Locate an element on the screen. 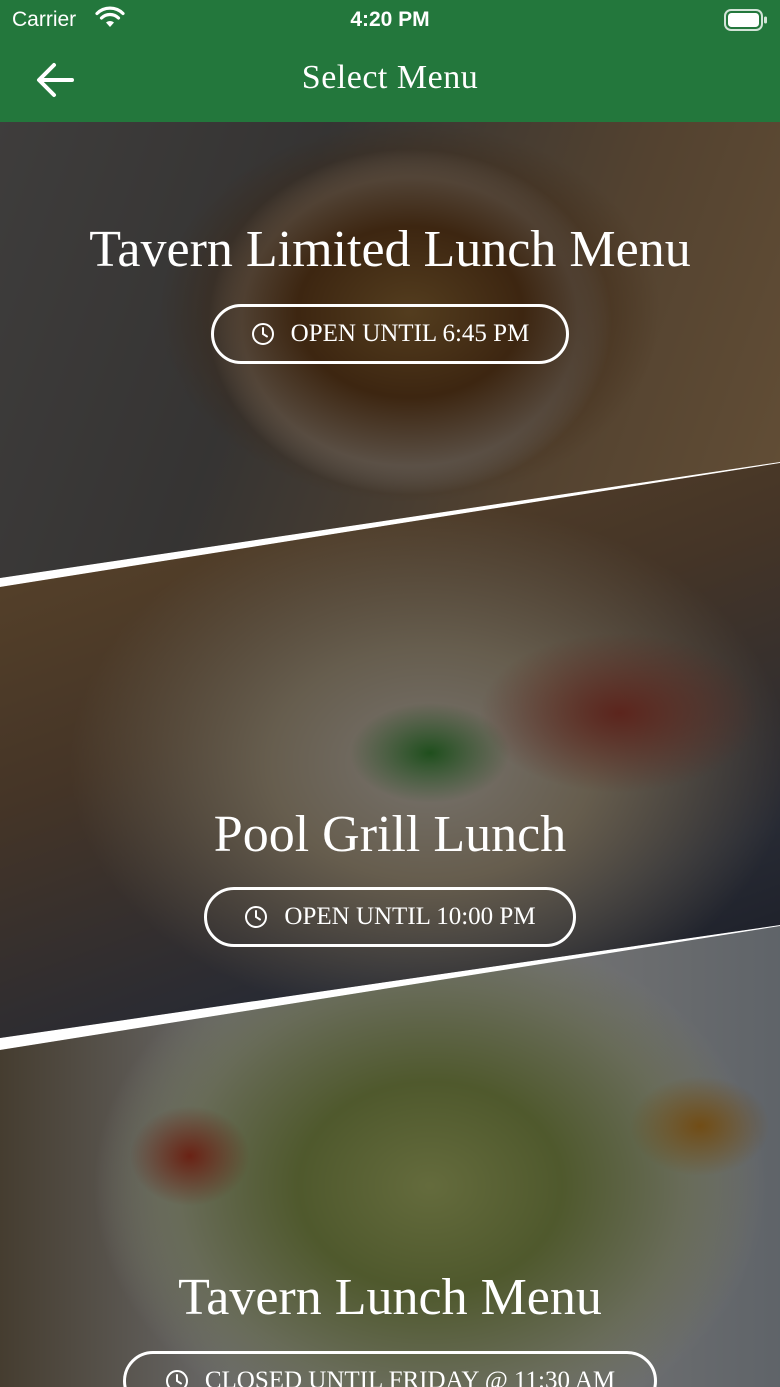 The image size is (780, 1387). battery-icon is located at coordinates (745, 20).